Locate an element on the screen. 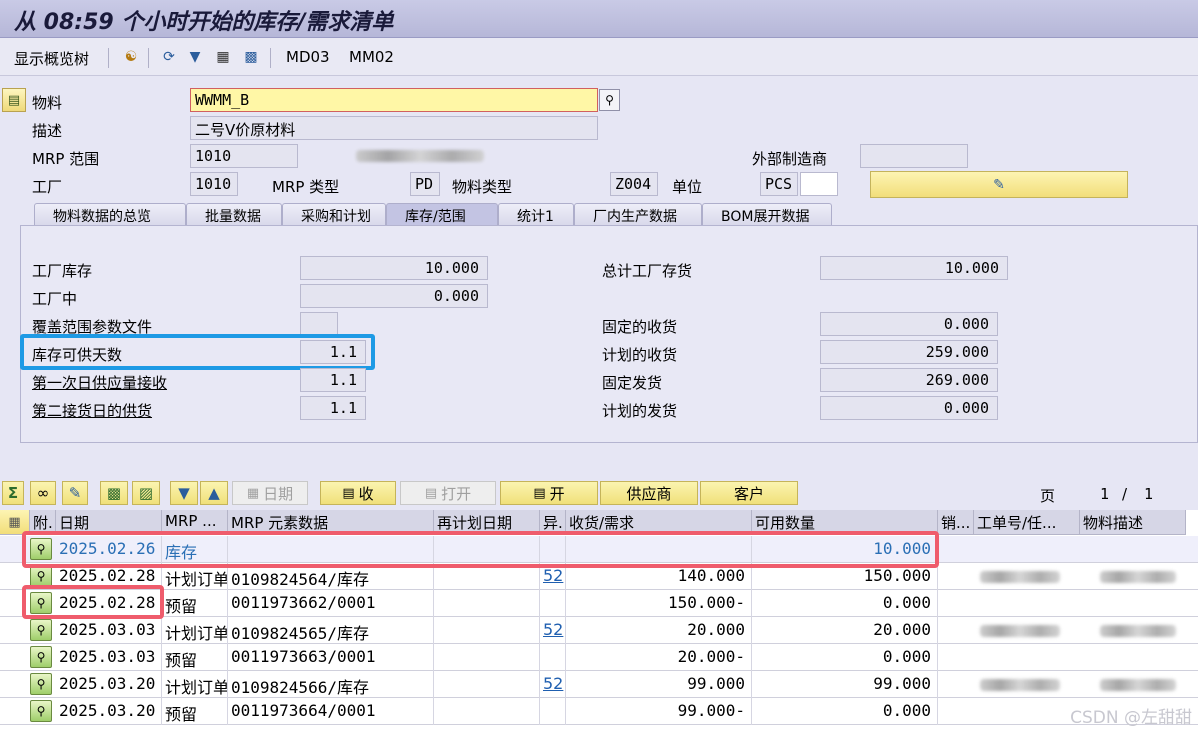 The image size is (1198, 734). refresh-icon: ⟳ is located at coordinates (169, 57).